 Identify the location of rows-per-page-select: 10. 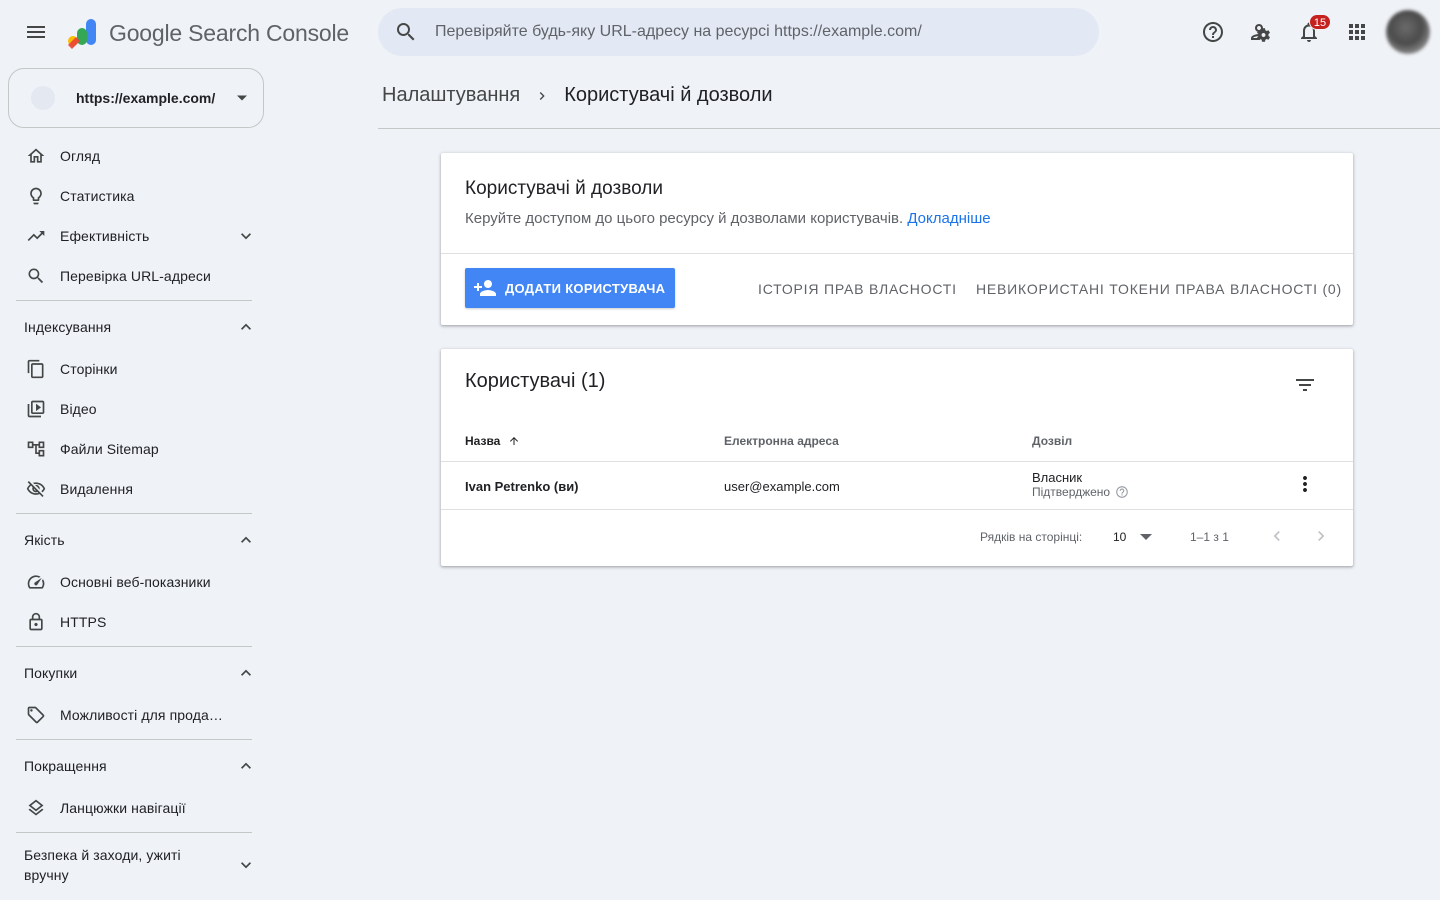
(1135, 537).